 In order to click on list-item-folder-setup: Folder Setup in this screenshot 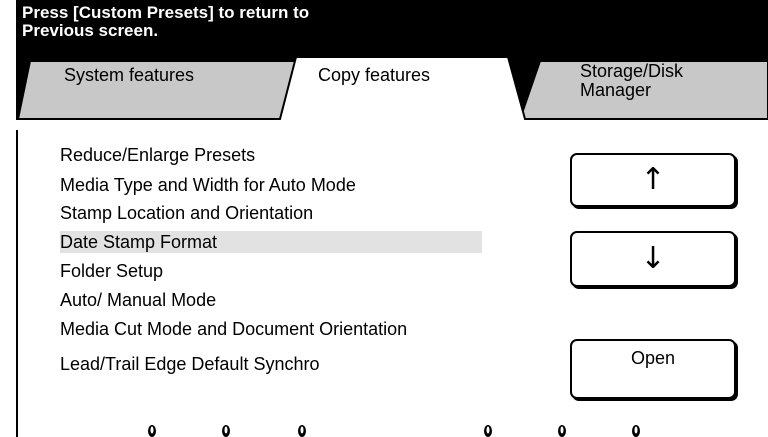, I will do `click(271, 271)`.